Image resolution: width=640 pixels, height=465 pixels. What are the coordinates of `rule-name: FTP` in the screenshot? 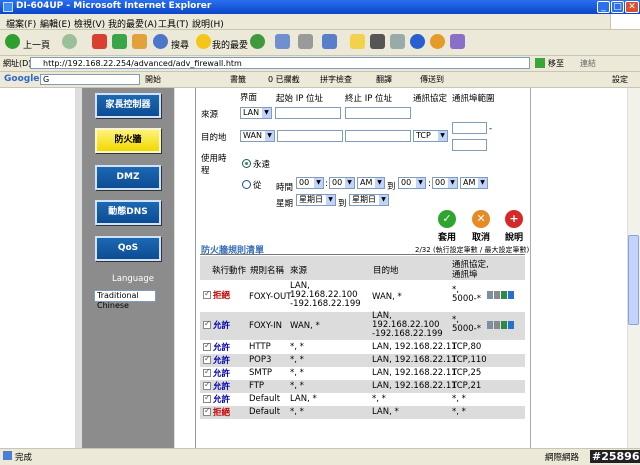 It's located at (257, 386).